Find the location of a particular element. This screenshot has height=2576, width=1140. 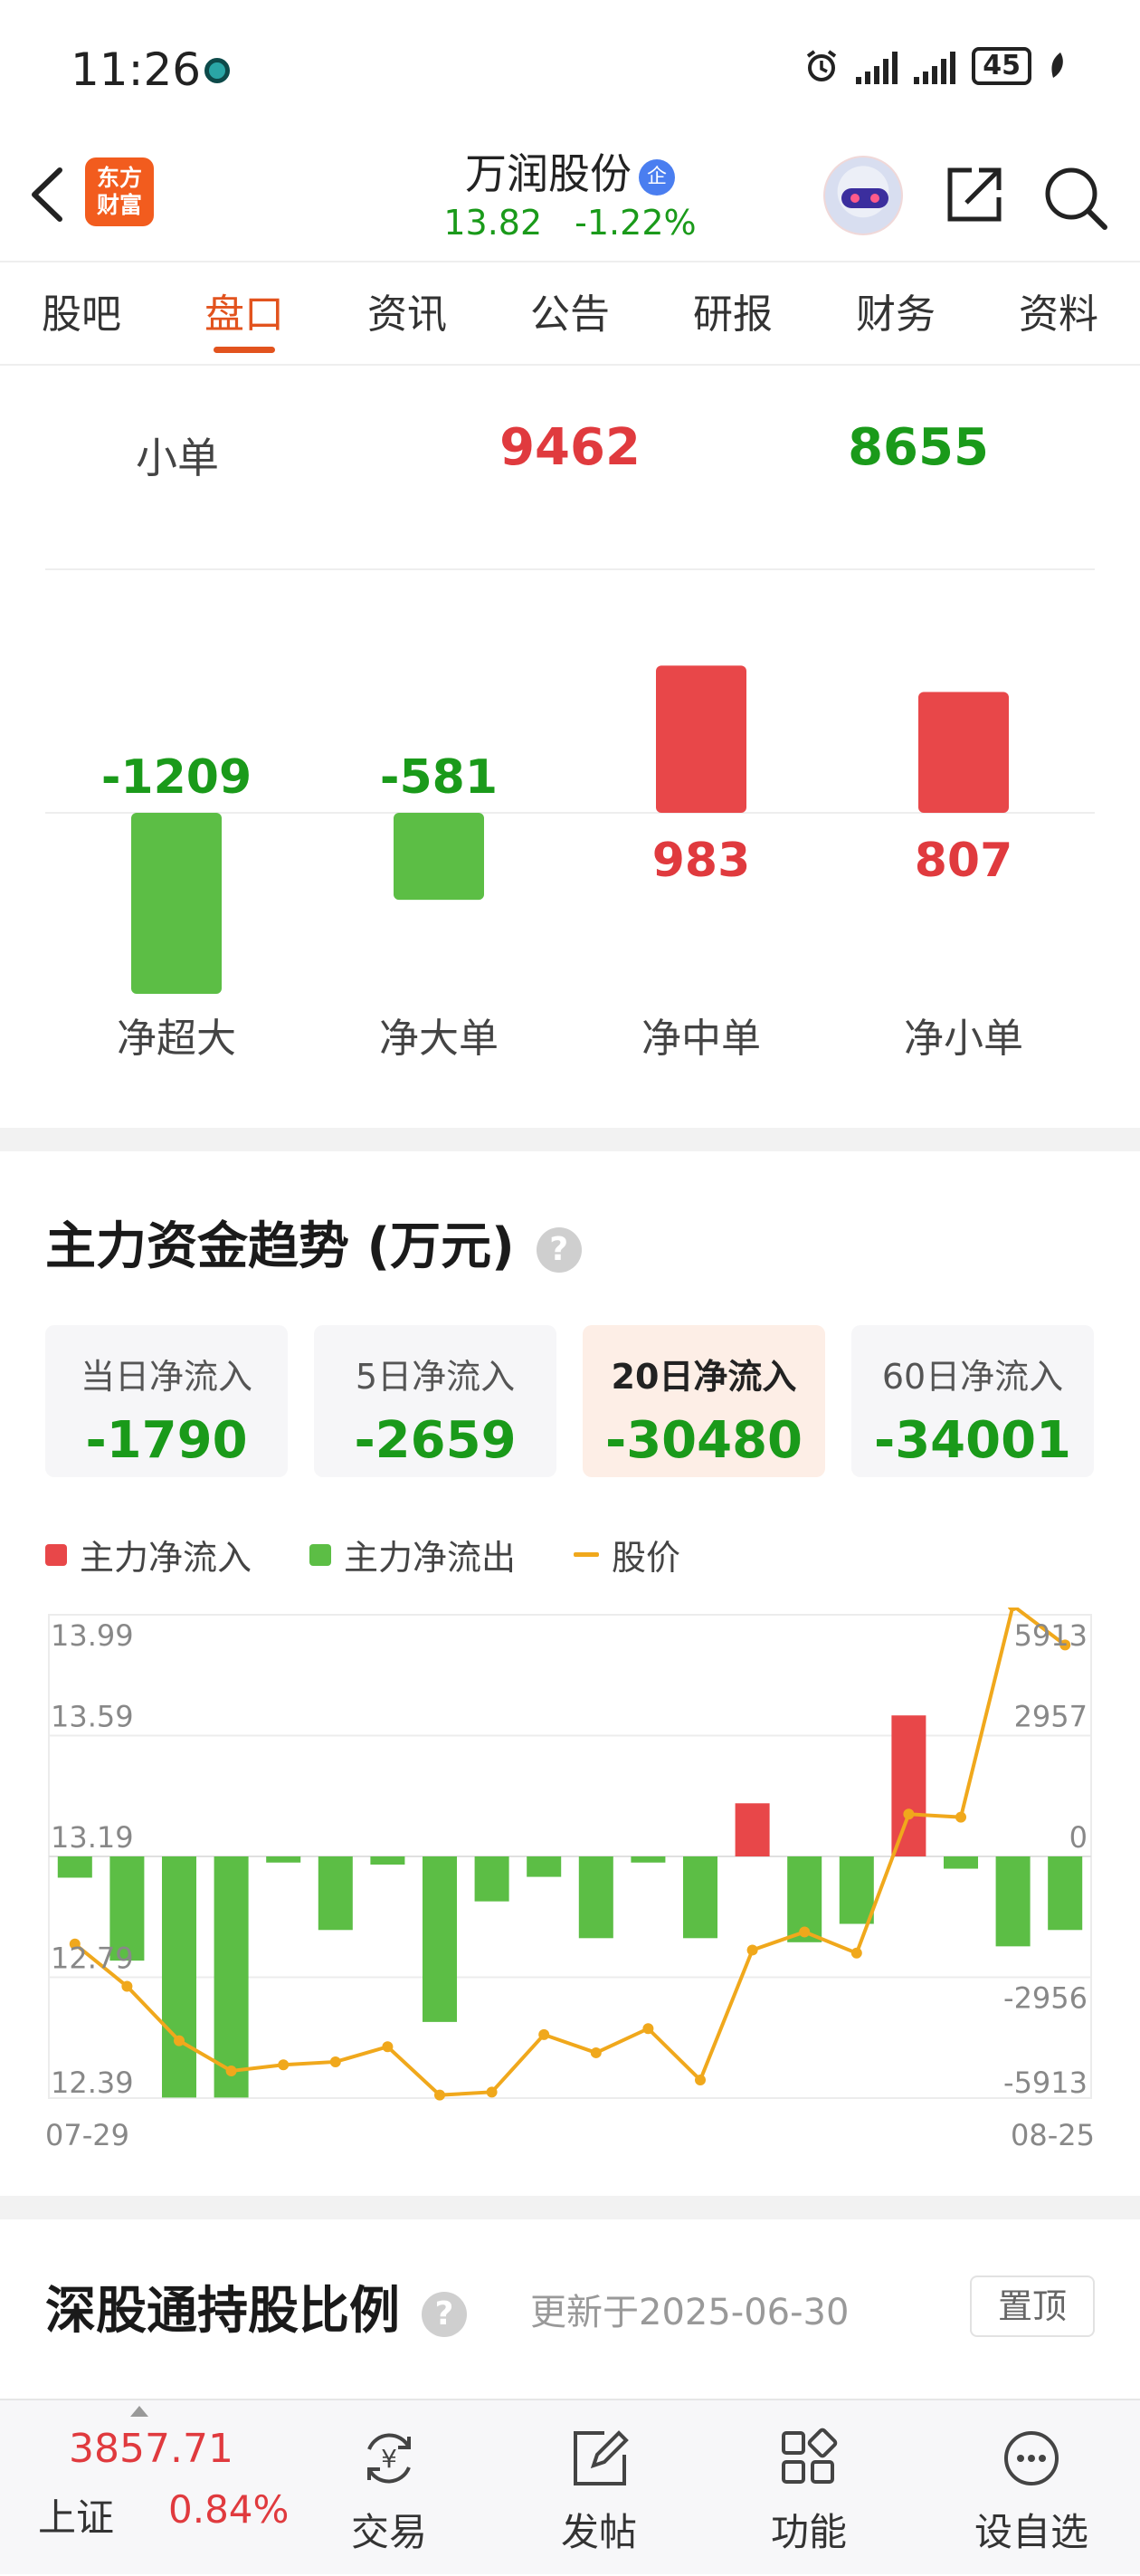

leaf-icon is located at coordinates (1057, 65).